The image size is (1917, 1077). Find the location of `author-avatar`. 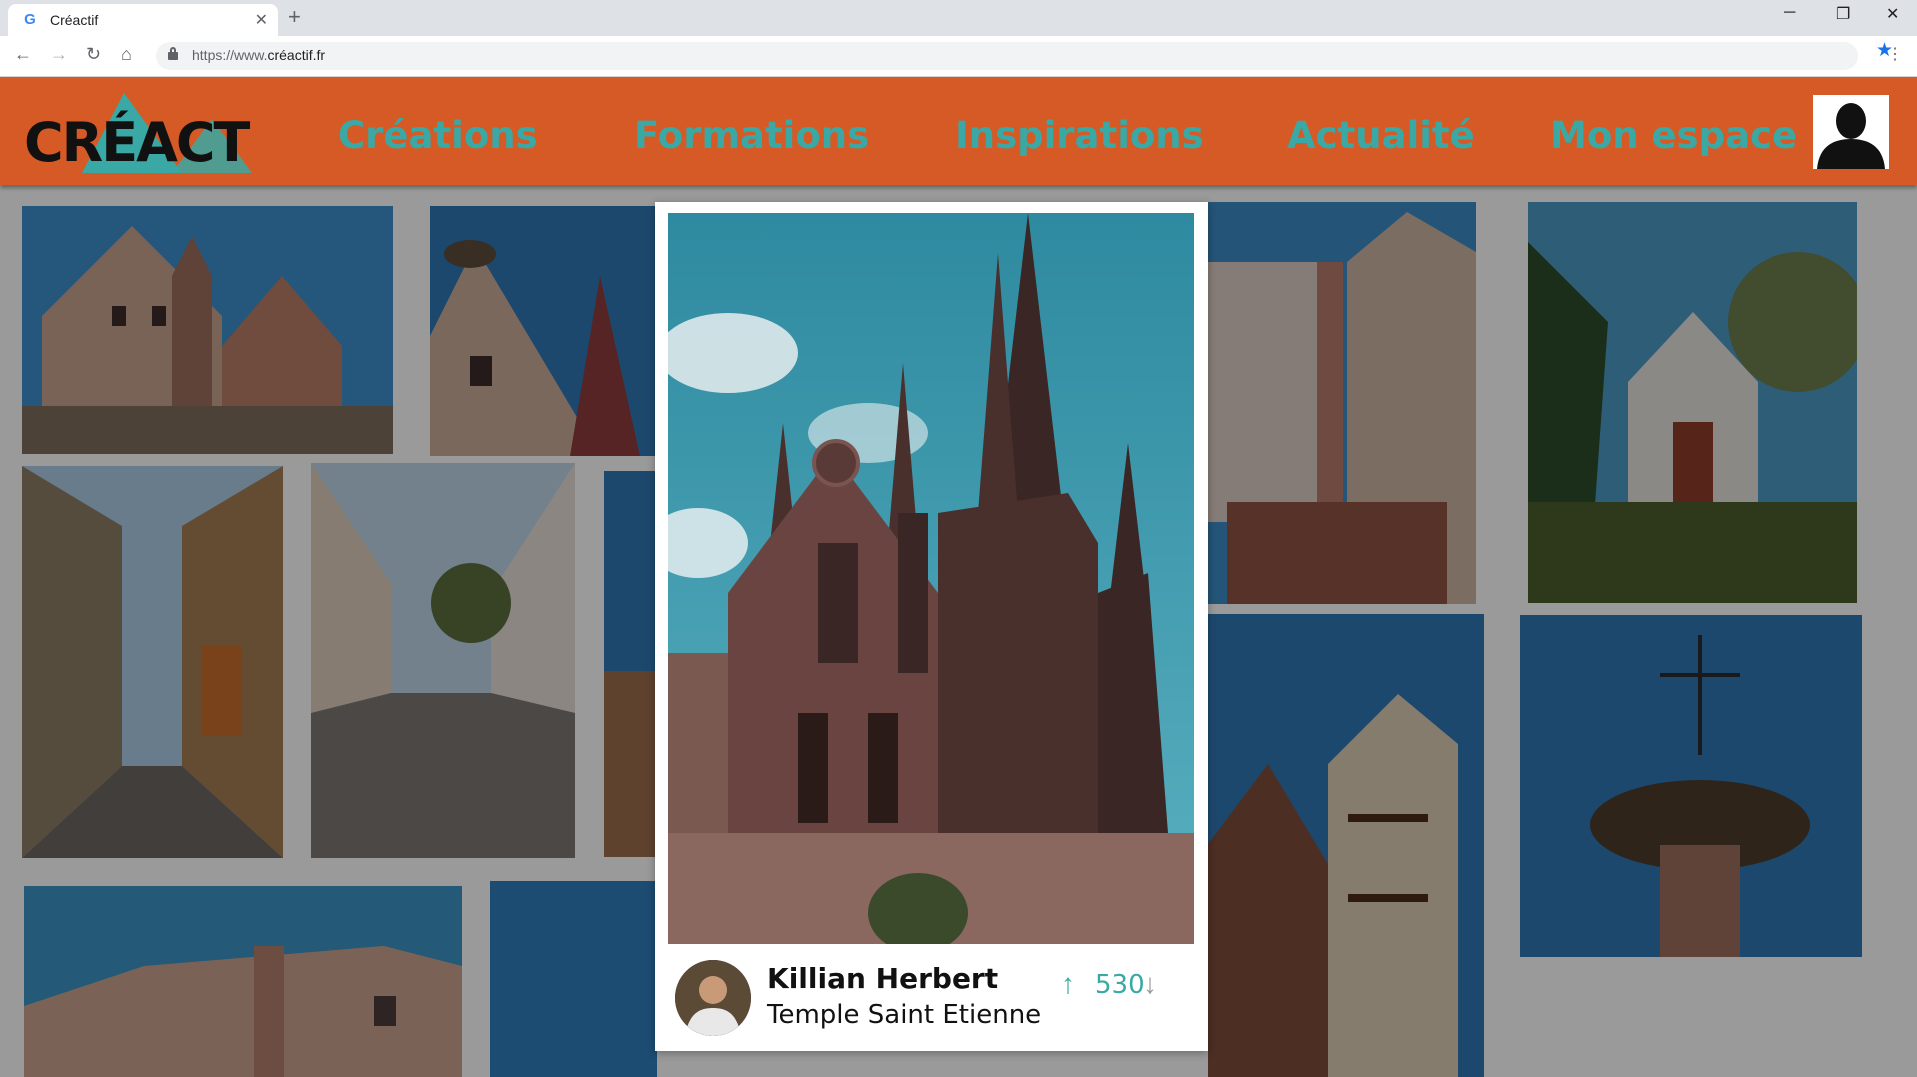

author-avatar is located at coordinates (713, 998).